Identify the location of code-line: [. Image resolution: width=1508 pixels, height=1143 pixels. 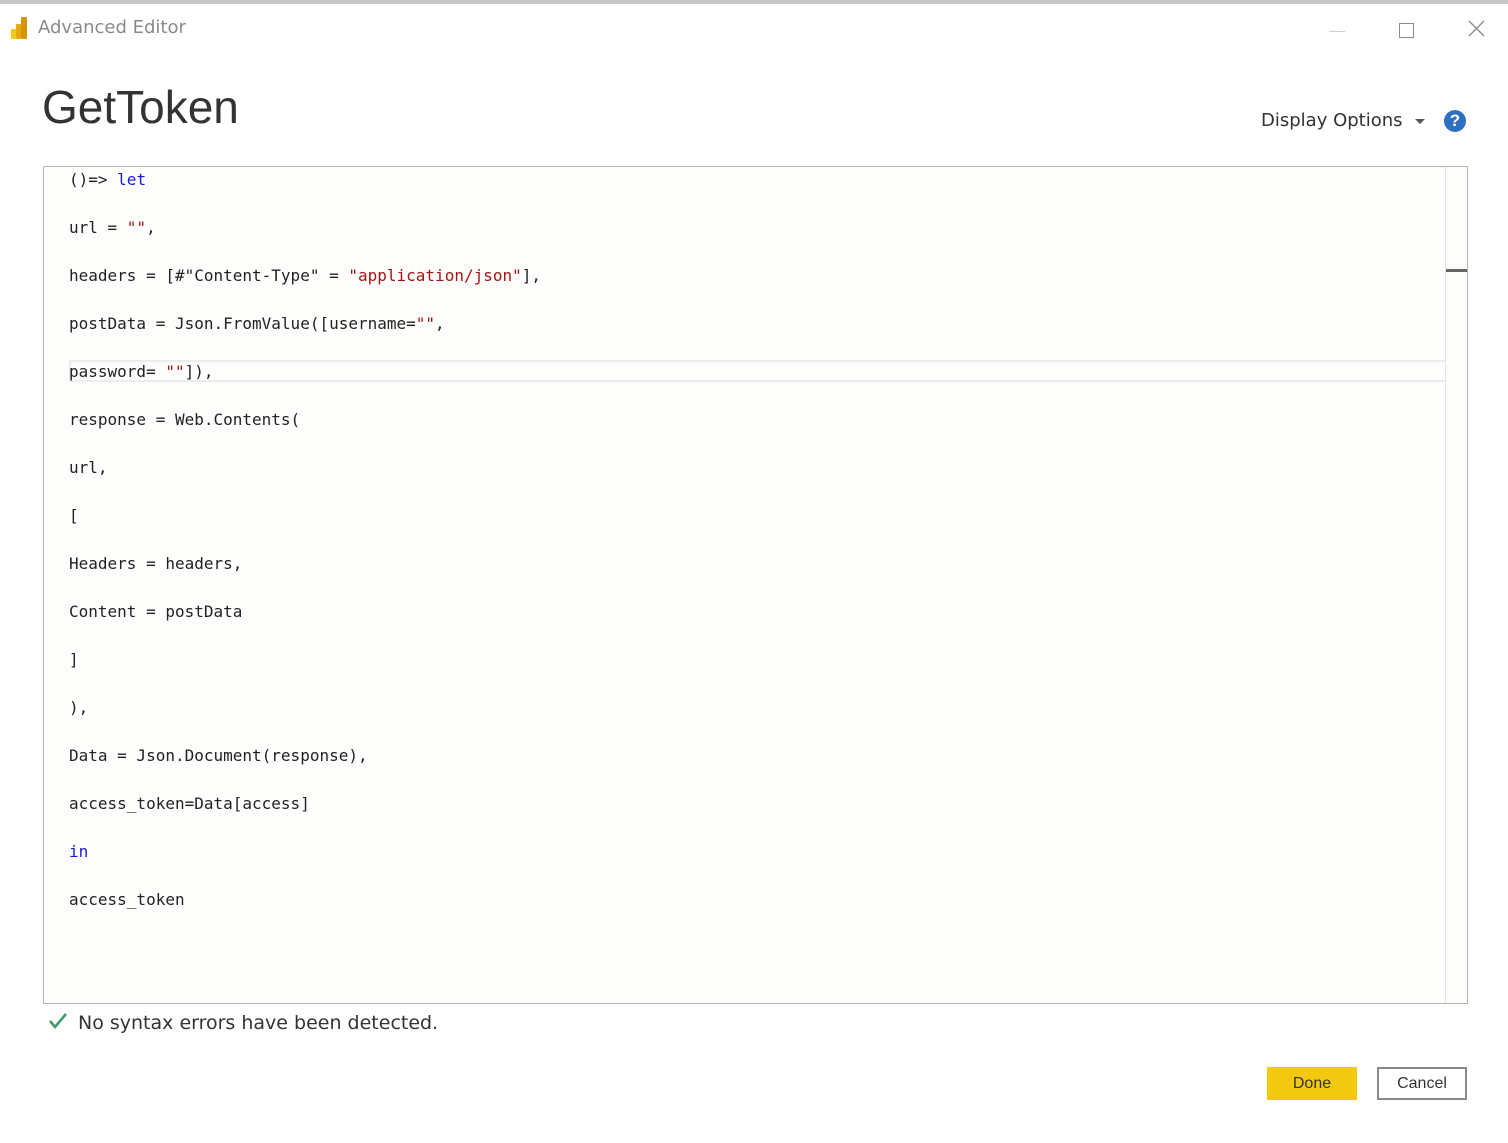
(74, 516).